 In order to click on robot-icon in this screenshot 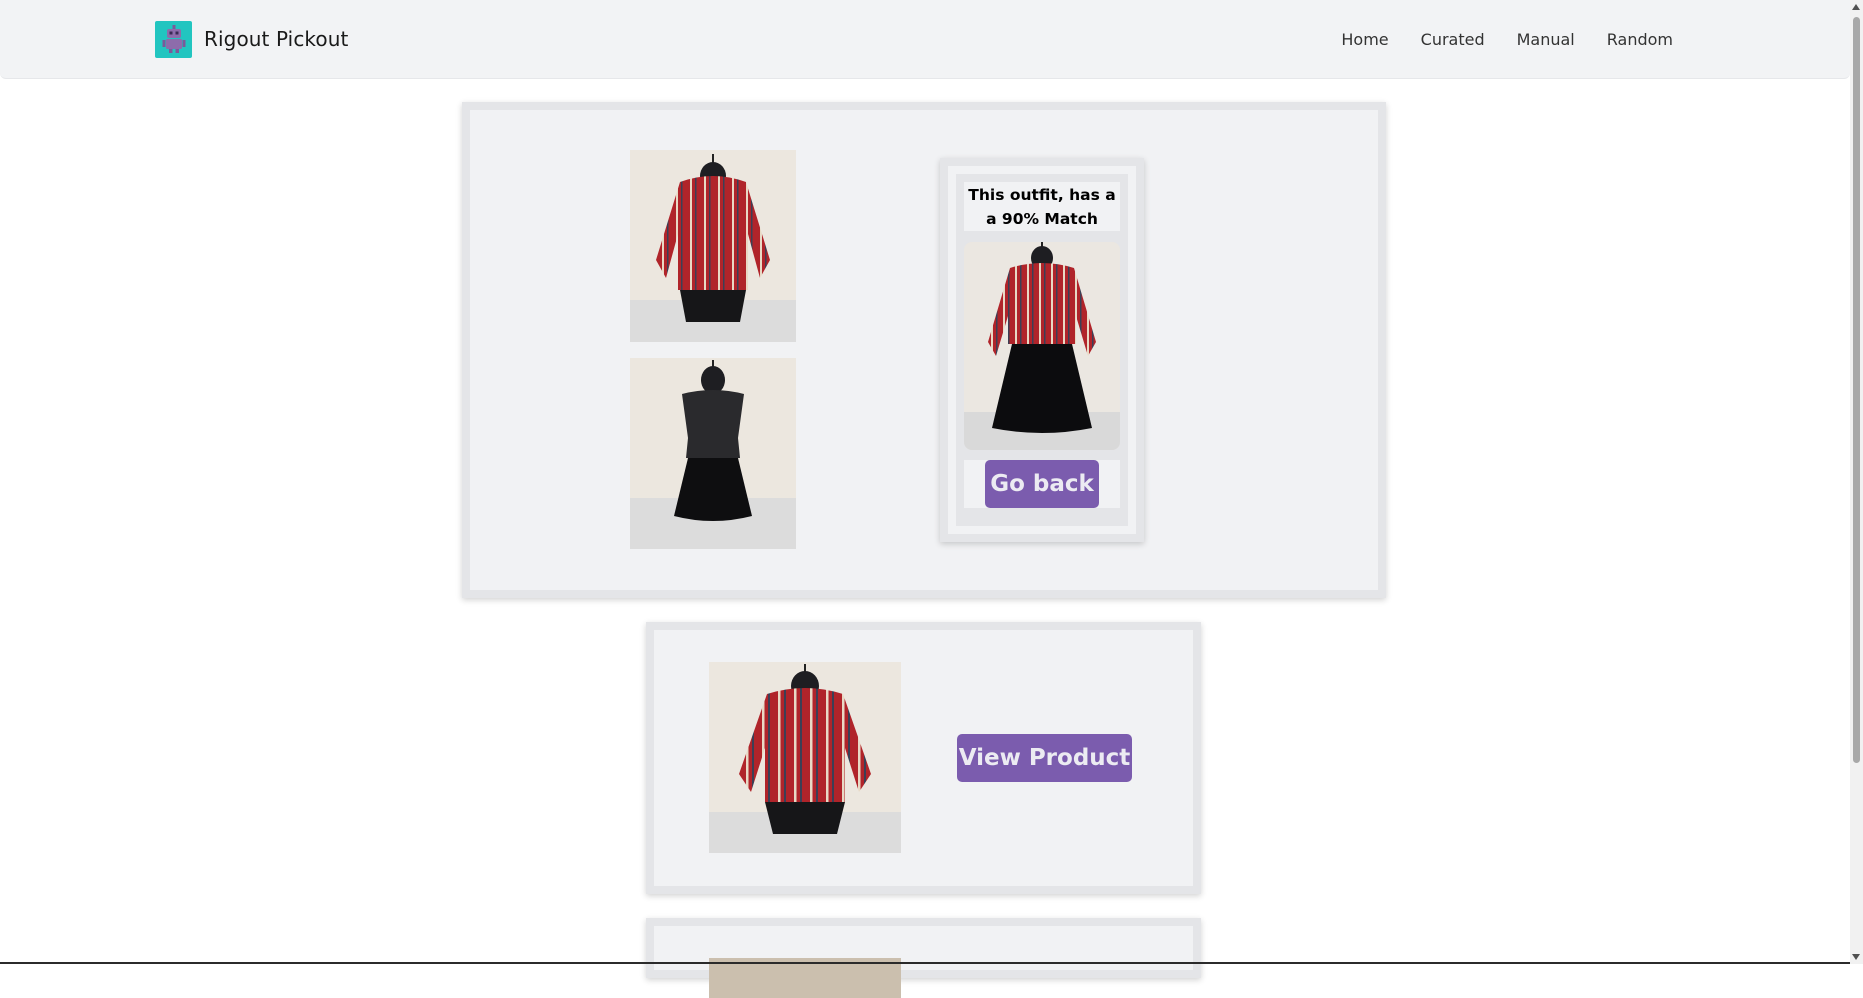, I will do `click(173, 39)`.